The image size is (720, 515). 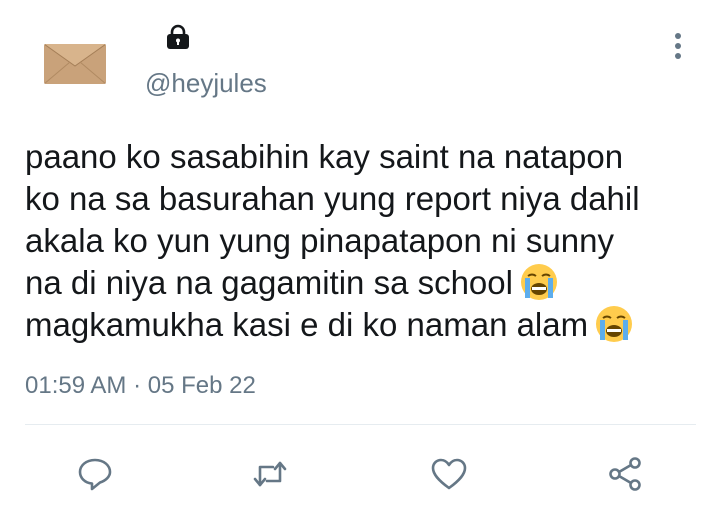 I want to click on tweet-line: na di niya na gagamitin sa school, so click(x=269, y=282).